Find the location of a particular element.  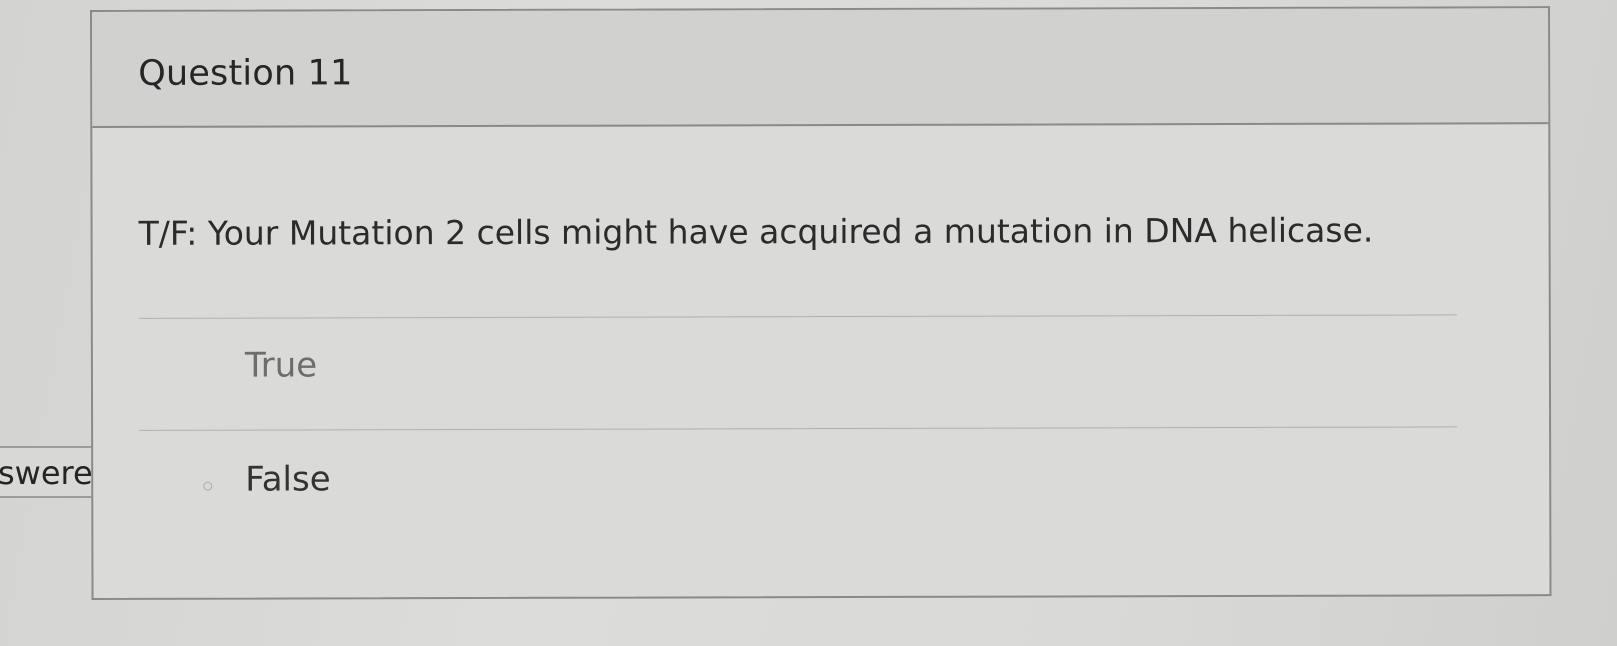

answer-label-false: False is located at coordinates (288, 479).